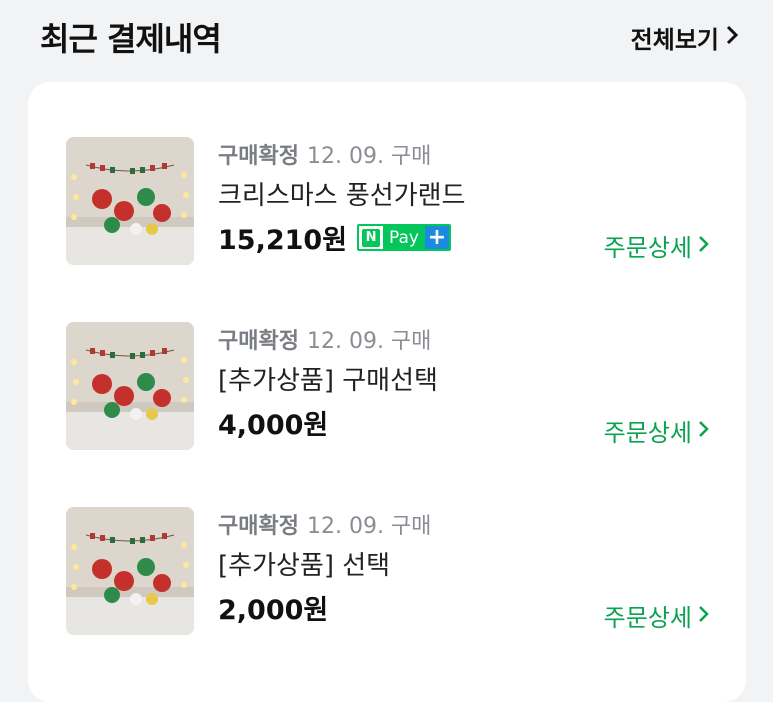 The height and width of the screenshot is (702, 773). I want to click on section-header: 최근 결제내역 전체보기, so click(386, 40).